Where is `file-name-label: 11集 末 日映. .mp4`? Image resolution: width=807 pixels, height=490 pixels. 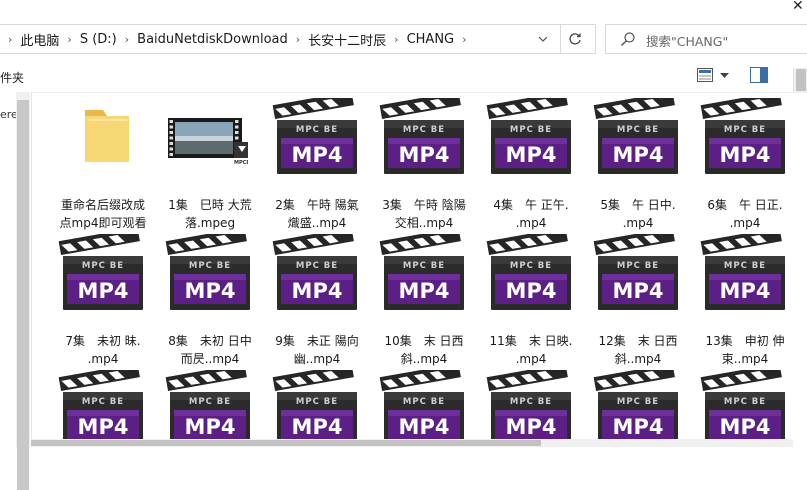
file-name-label: 11集 末 日映. .mp4 is located at coordinates (531, 350).